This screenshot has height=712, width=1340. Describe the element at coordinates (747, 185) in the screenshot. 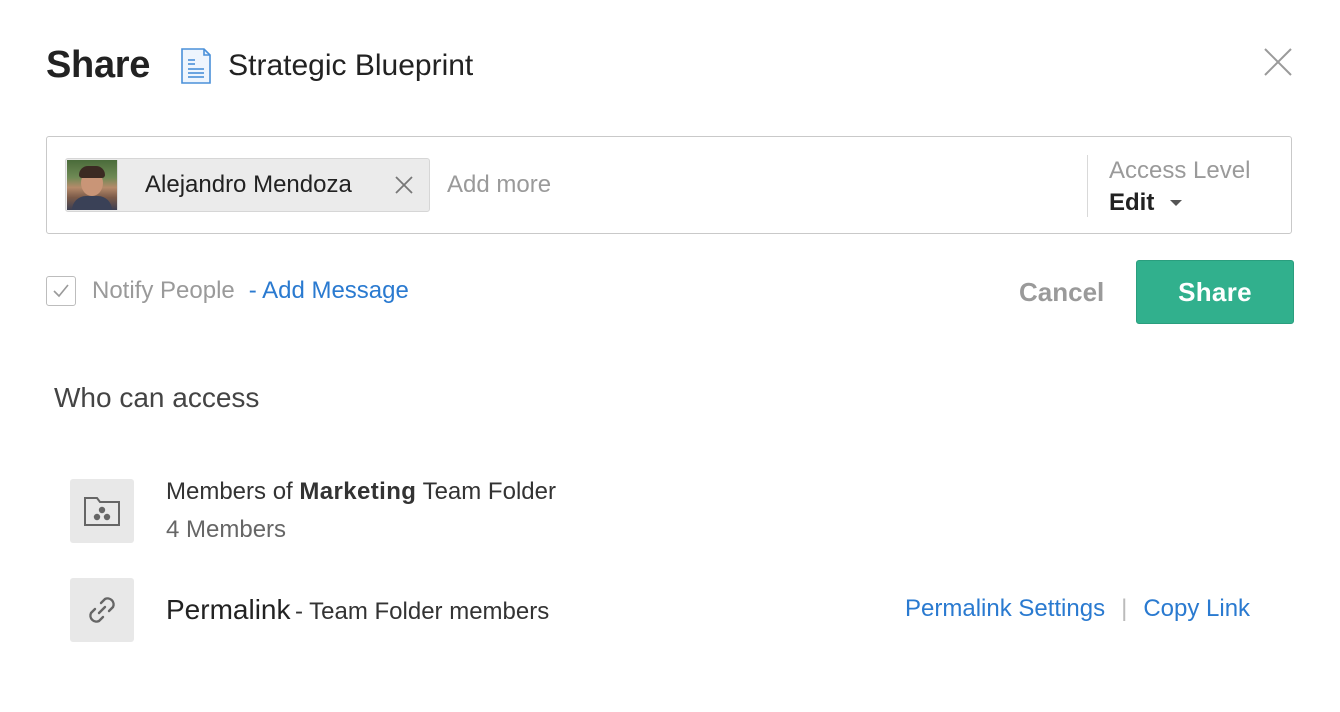

I see `add-more-input` at that location.